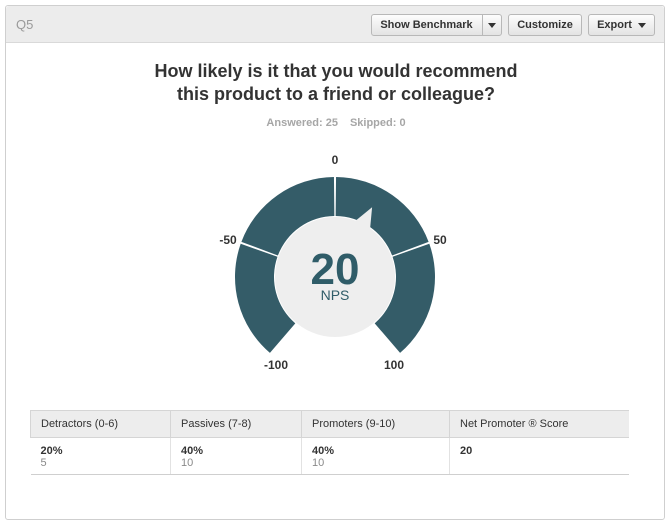 This screenshot has width=672, height=529. Describe the element at coordinates (276, 365) in the screenshot. I see `gauge-tick-label: -100` at that location.